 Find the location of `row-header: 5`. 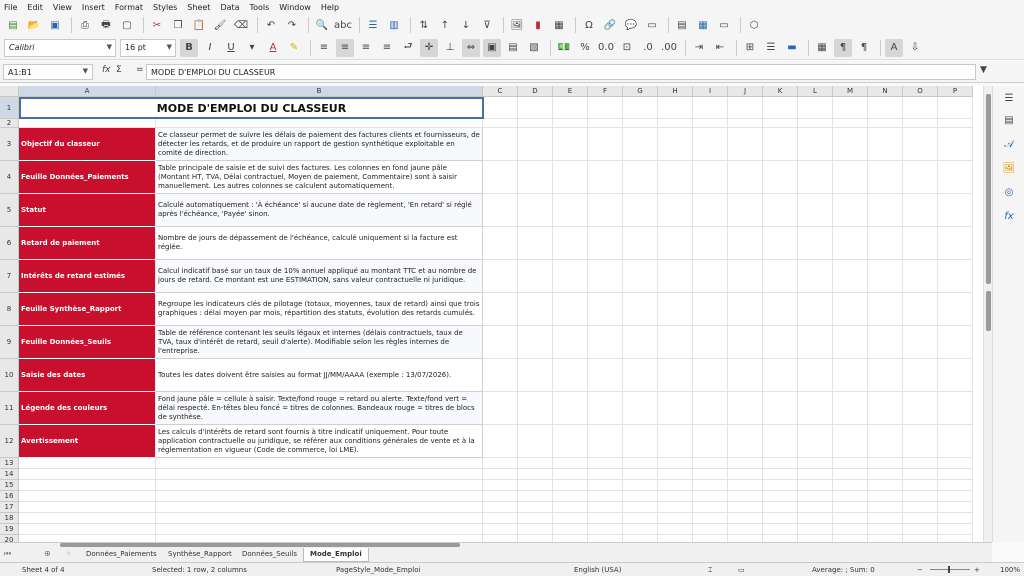

row-header: 5 is located at coordinates (9, 210).